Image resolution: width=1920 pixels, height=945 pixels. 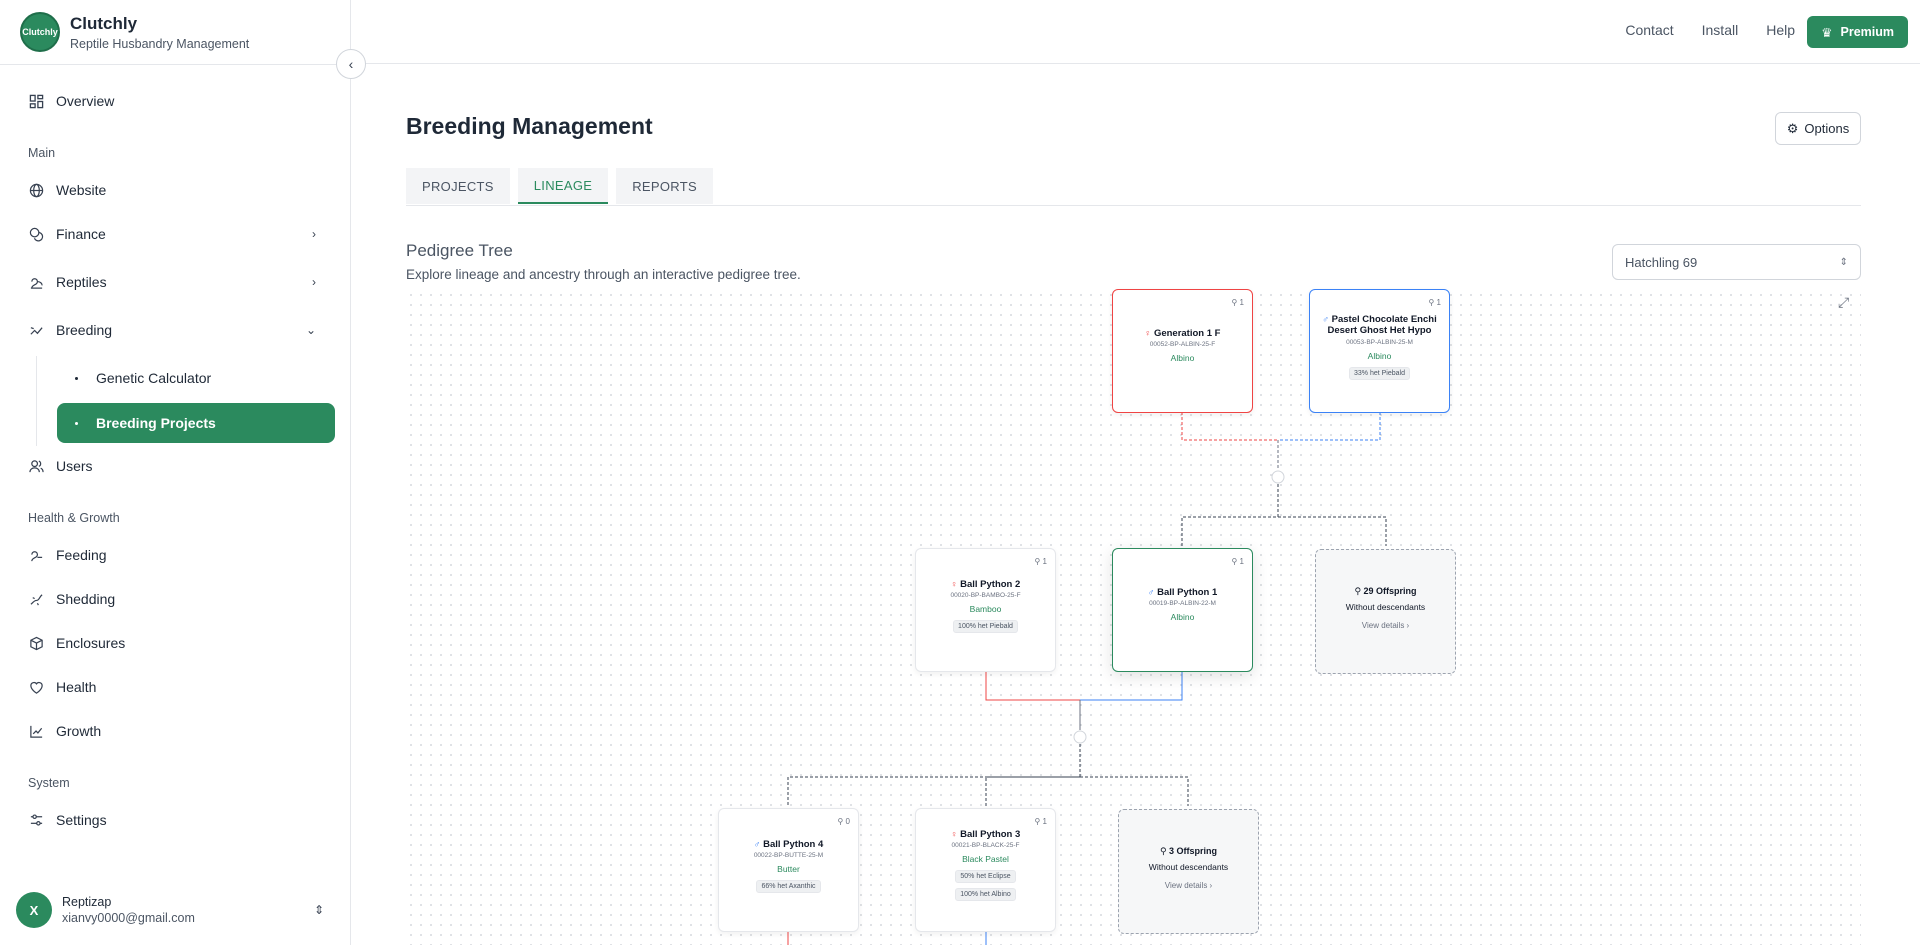 What do you see at coordinates (36, 643) in the screenshot?
I see `box-icon` at bounding box center [36, 643].